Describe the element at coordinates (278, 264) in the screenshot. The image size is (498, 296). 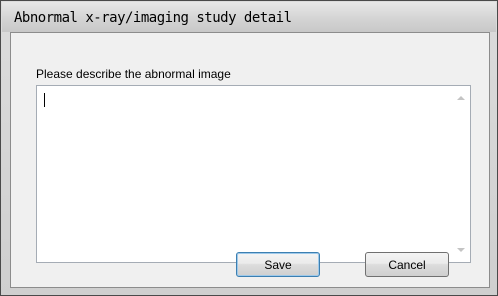
I see `save-button: Save` at that location.